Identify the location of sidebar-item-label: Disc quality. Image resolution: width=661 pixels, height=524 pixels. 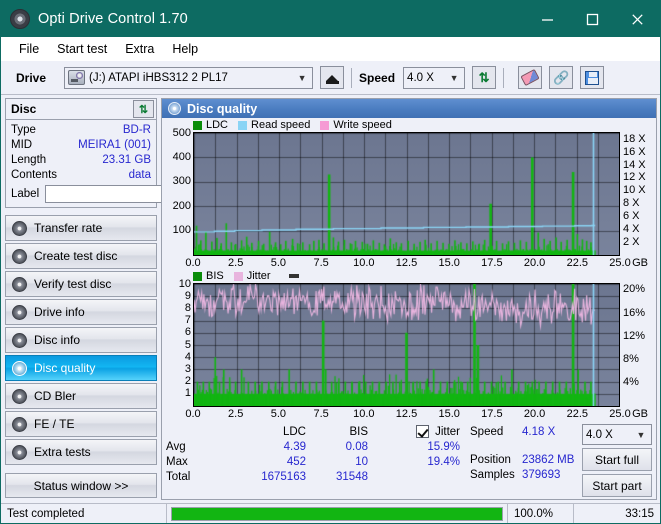
(65, 368).